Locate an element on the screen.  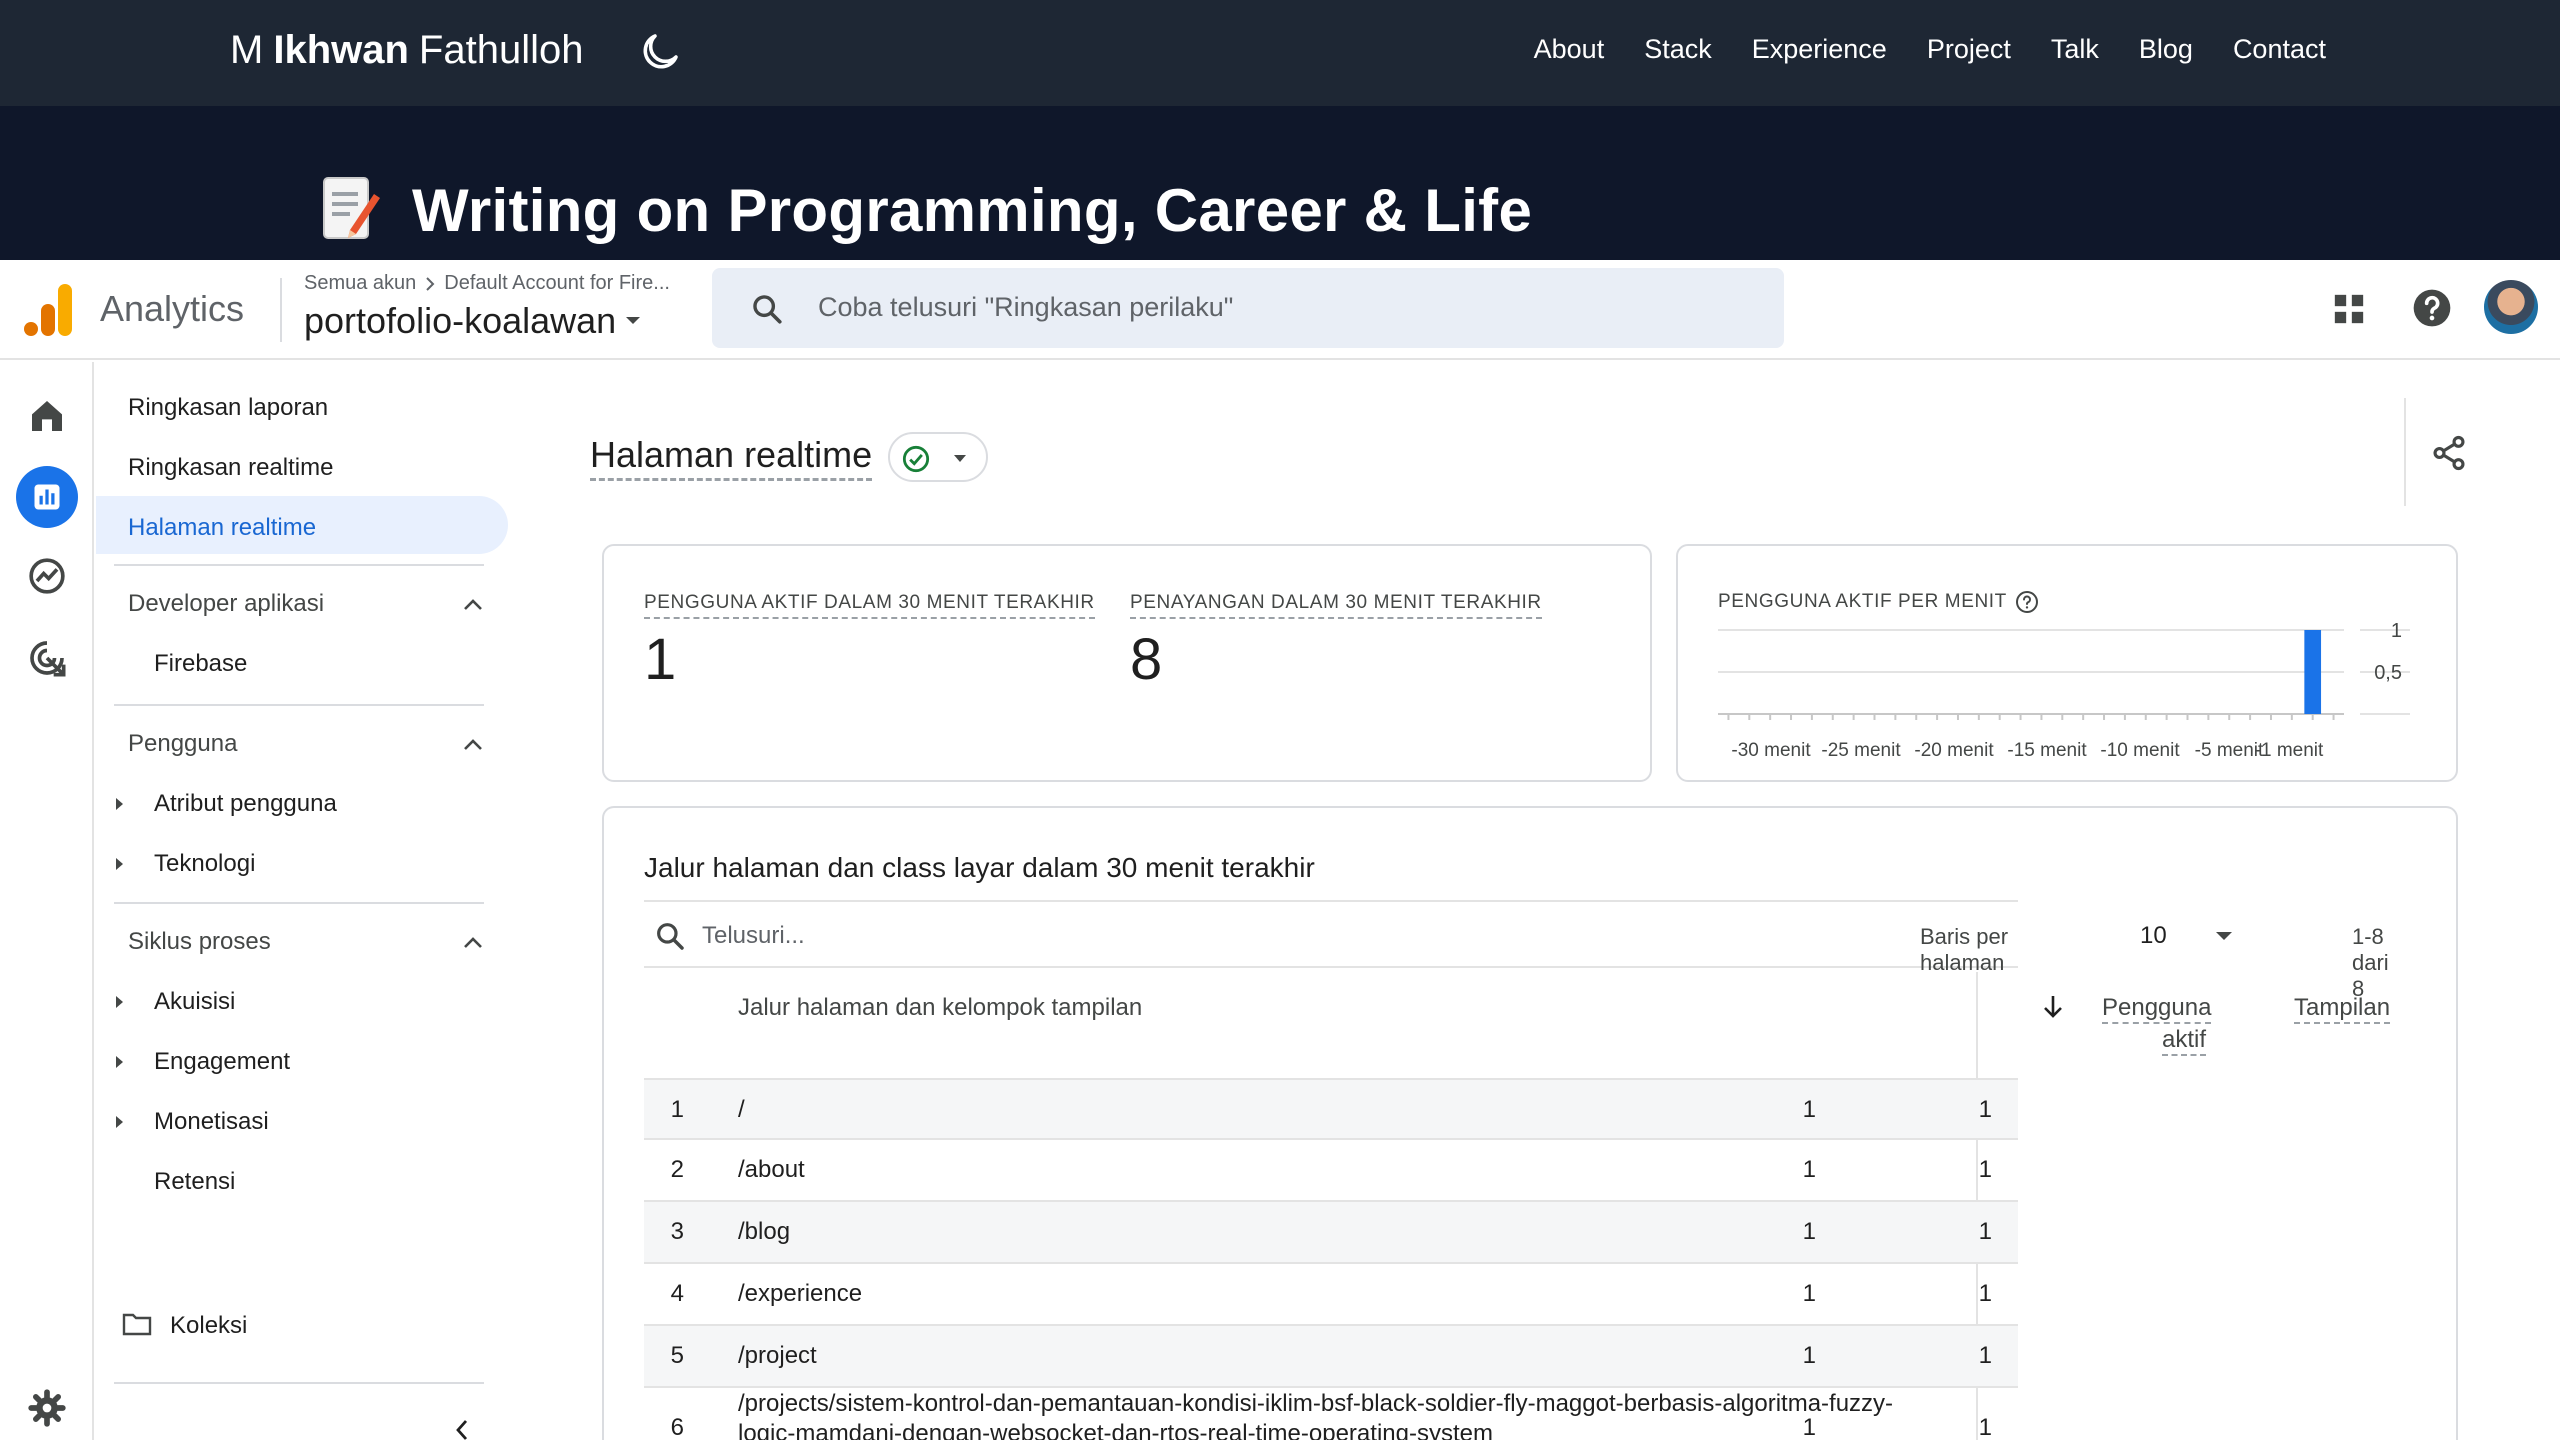
brand-bold: Ikhwan is located at coordinates (341, 50).